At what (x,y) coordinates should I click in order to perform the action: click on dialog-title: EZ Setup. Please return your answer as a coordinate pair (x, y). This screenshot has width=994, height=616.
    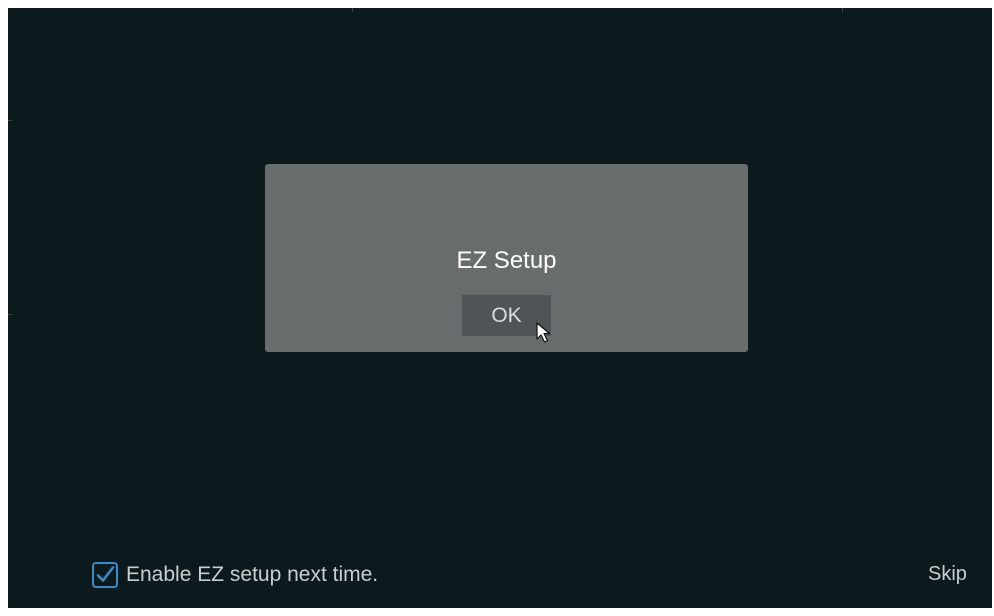
    Looking at the image, I should click on (506, 260).